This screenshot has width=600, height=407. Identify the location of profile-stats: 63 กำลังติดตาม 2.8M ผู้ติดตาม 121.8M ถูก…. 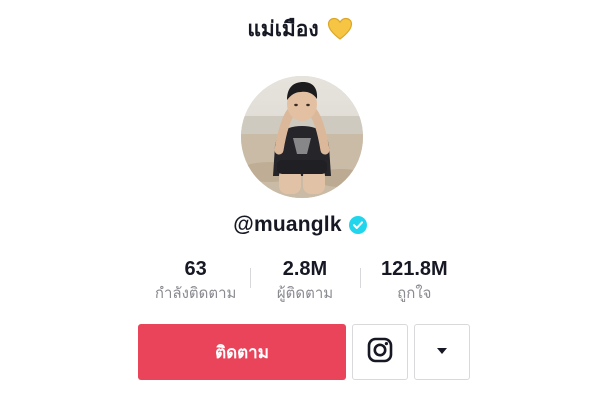
(305, 281).